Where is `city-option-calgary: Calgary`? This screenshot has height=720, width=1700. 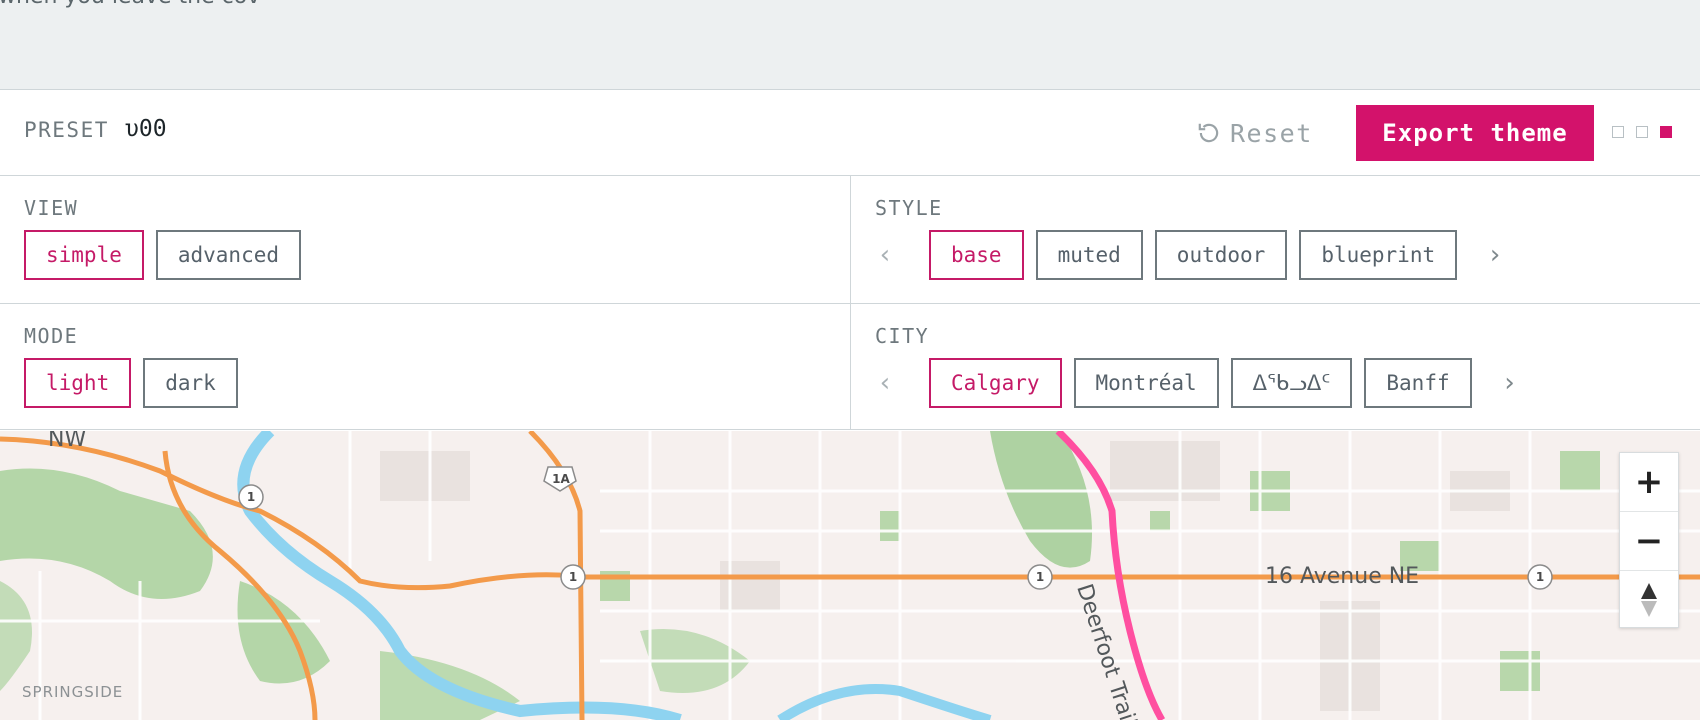 city-option-calgary: Calgary is located at coordinates (995, 383).